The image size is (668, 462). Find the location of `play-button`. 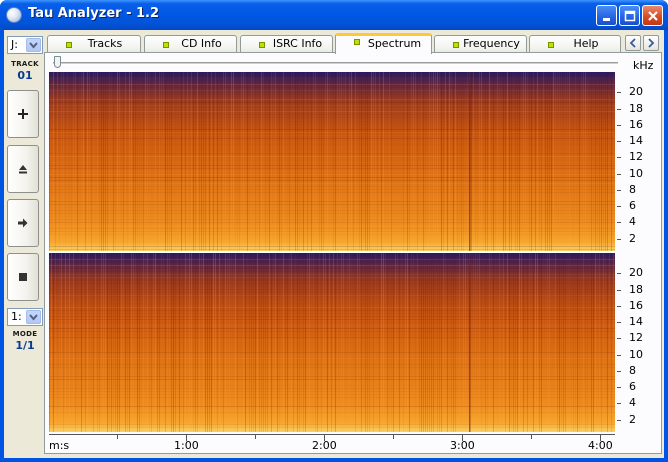

play-button is located at coordinates (23, 223).